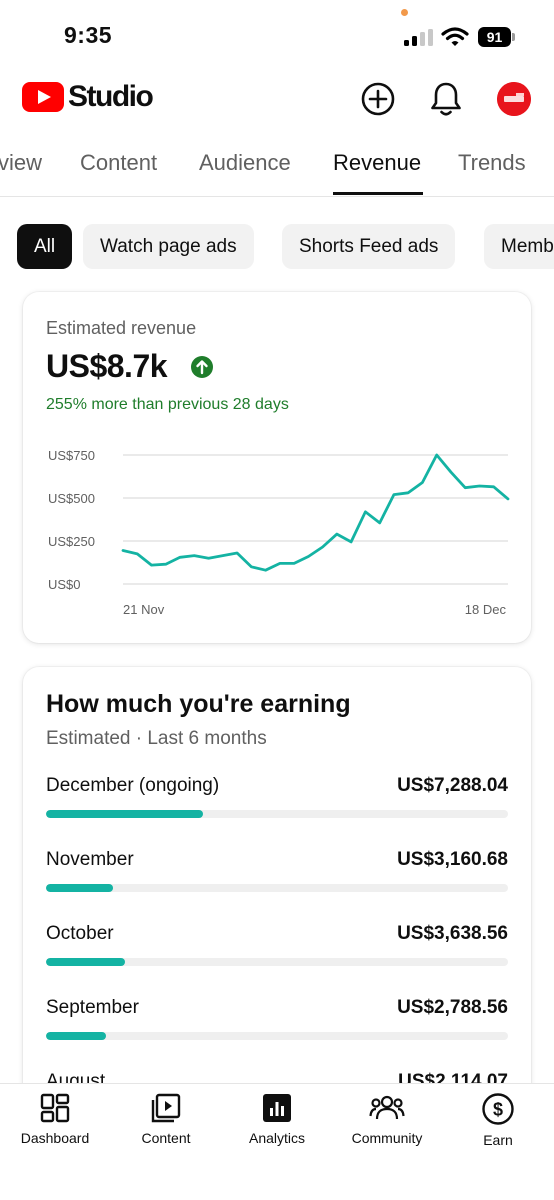  I want to click on analytics-icon, so click(277, 1108).